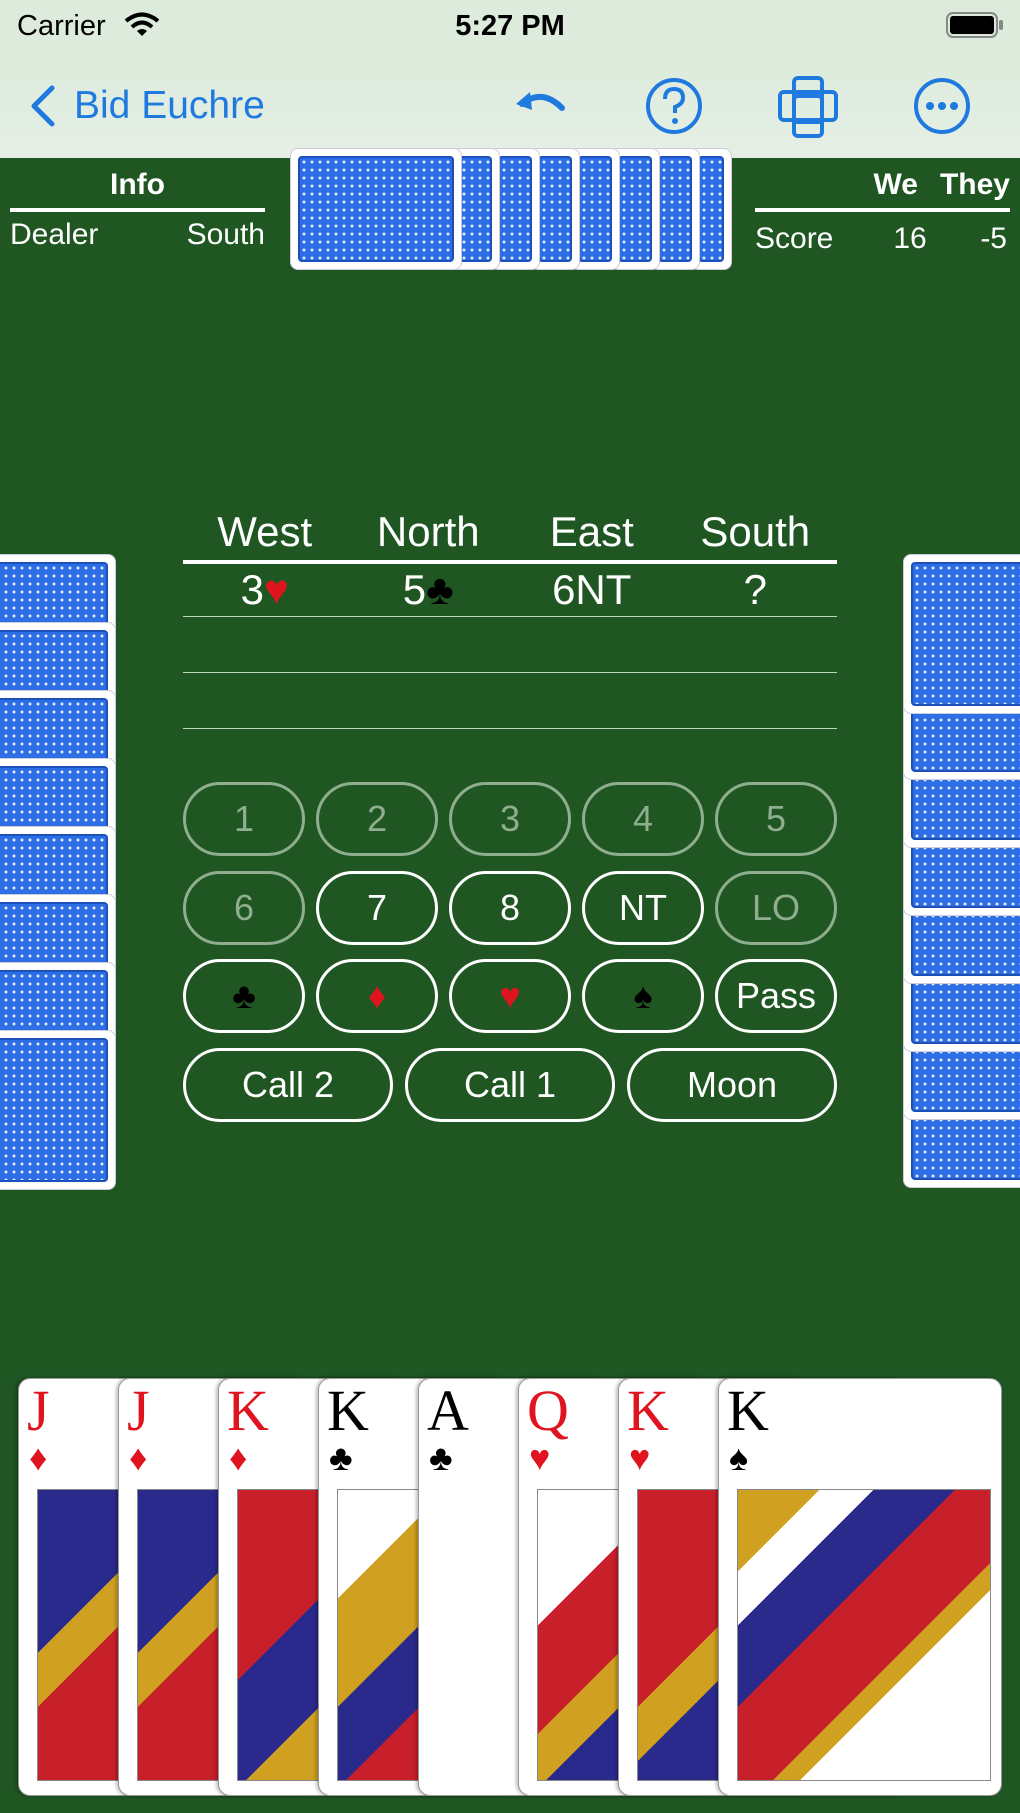 The image size is (1020, 1813). What do you see at coordinates (776, 908) in the screenshot?
I see `low-button: LO` at bounding box center [776, 908].